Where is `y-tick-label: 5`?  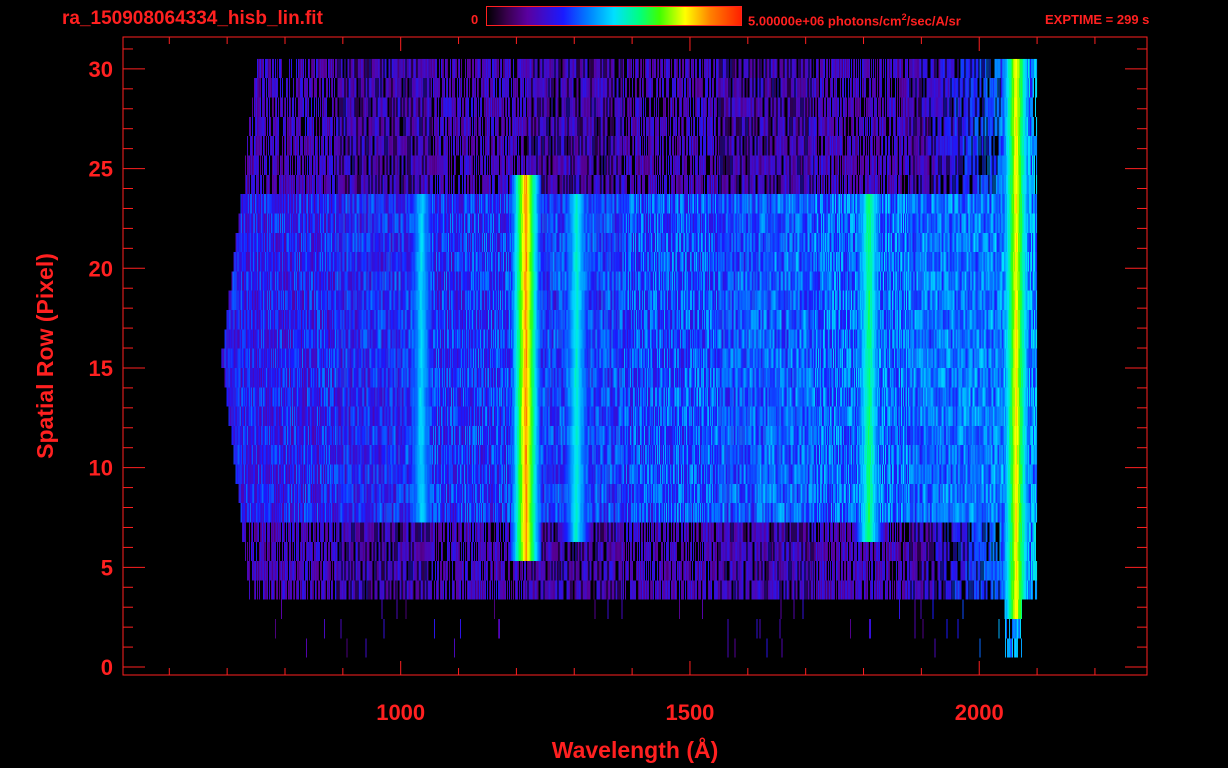 y-tick-label: 5 is located at coordinates (107, 567).